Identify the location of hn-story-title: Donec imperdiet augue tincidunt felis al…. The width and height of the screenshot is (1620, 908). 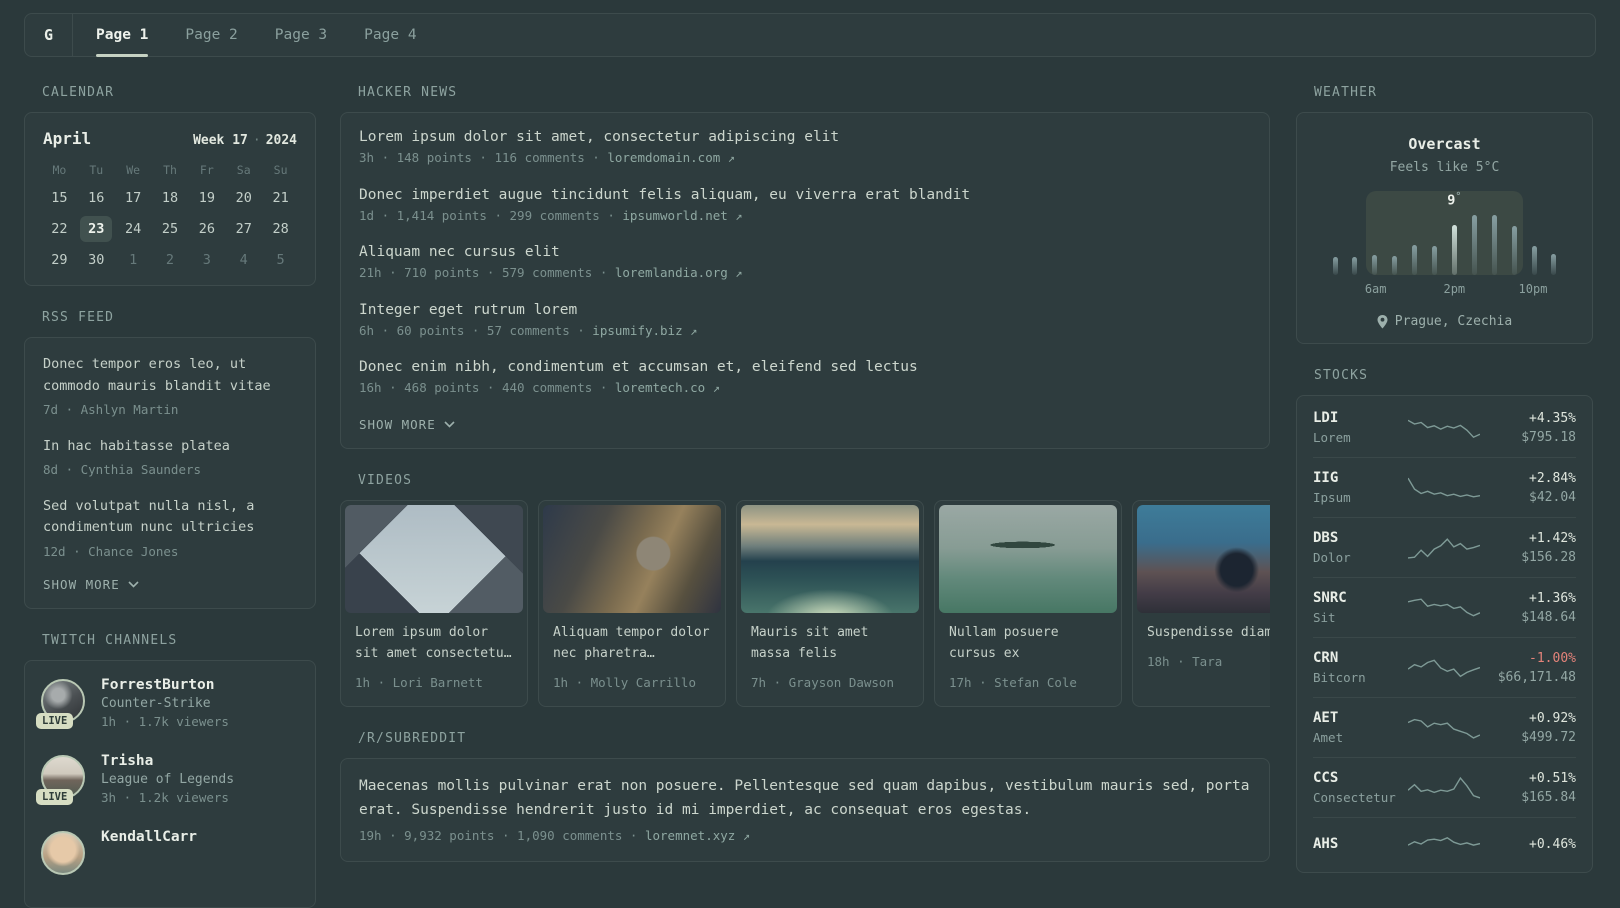
(805, 195).